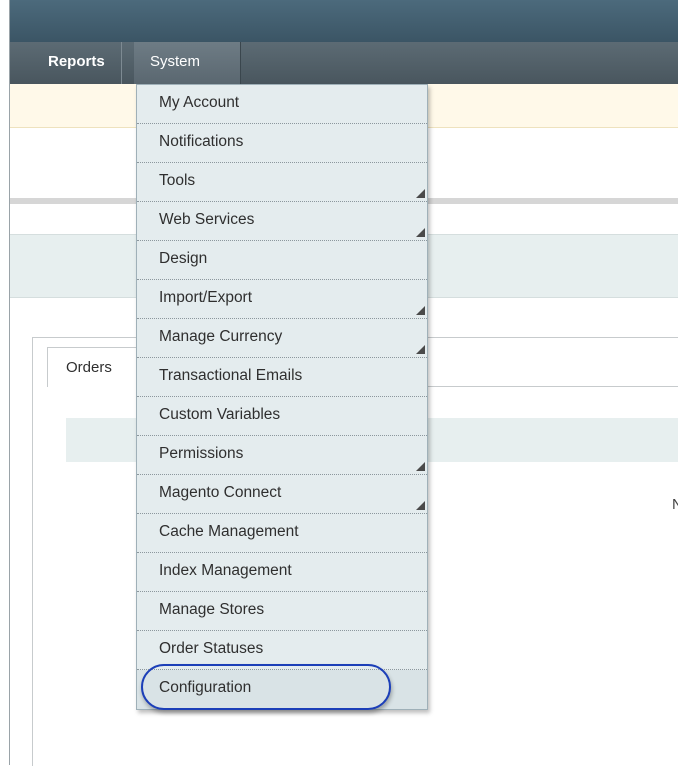 This screenshot has height=766, width=678. I want to click on menu-item-label: Transactional Emails, so click(231, 375).